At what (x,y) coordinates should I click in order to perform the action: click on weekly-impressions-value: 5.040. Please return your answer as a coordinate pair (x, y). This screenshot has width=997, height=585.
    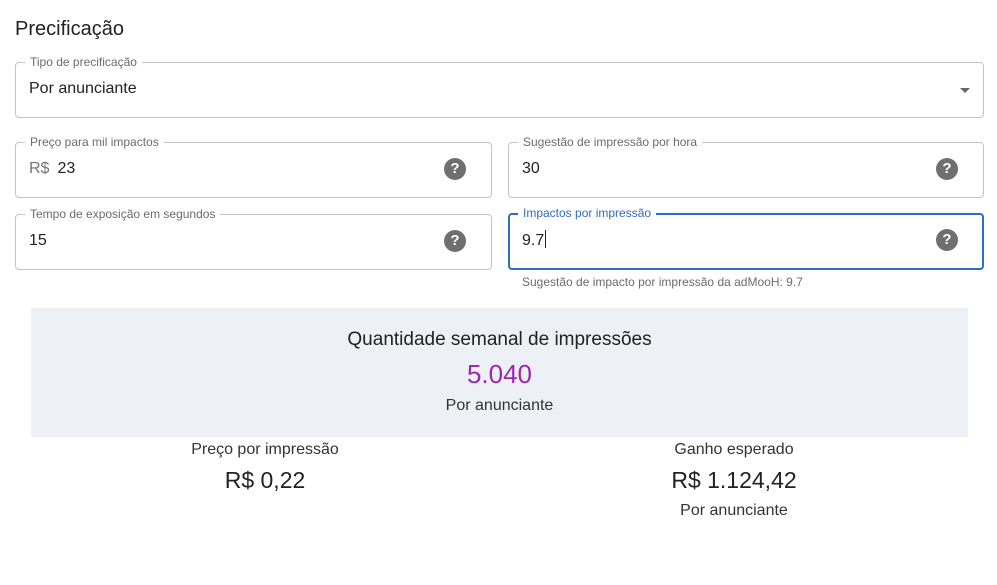
    Looking at the image, I should click on (499, 374).